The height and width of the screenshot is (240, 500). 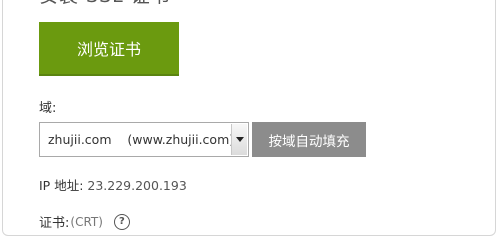 I want to click on browse-certificate-button: 浏览证书, so click(x=109, y=49).